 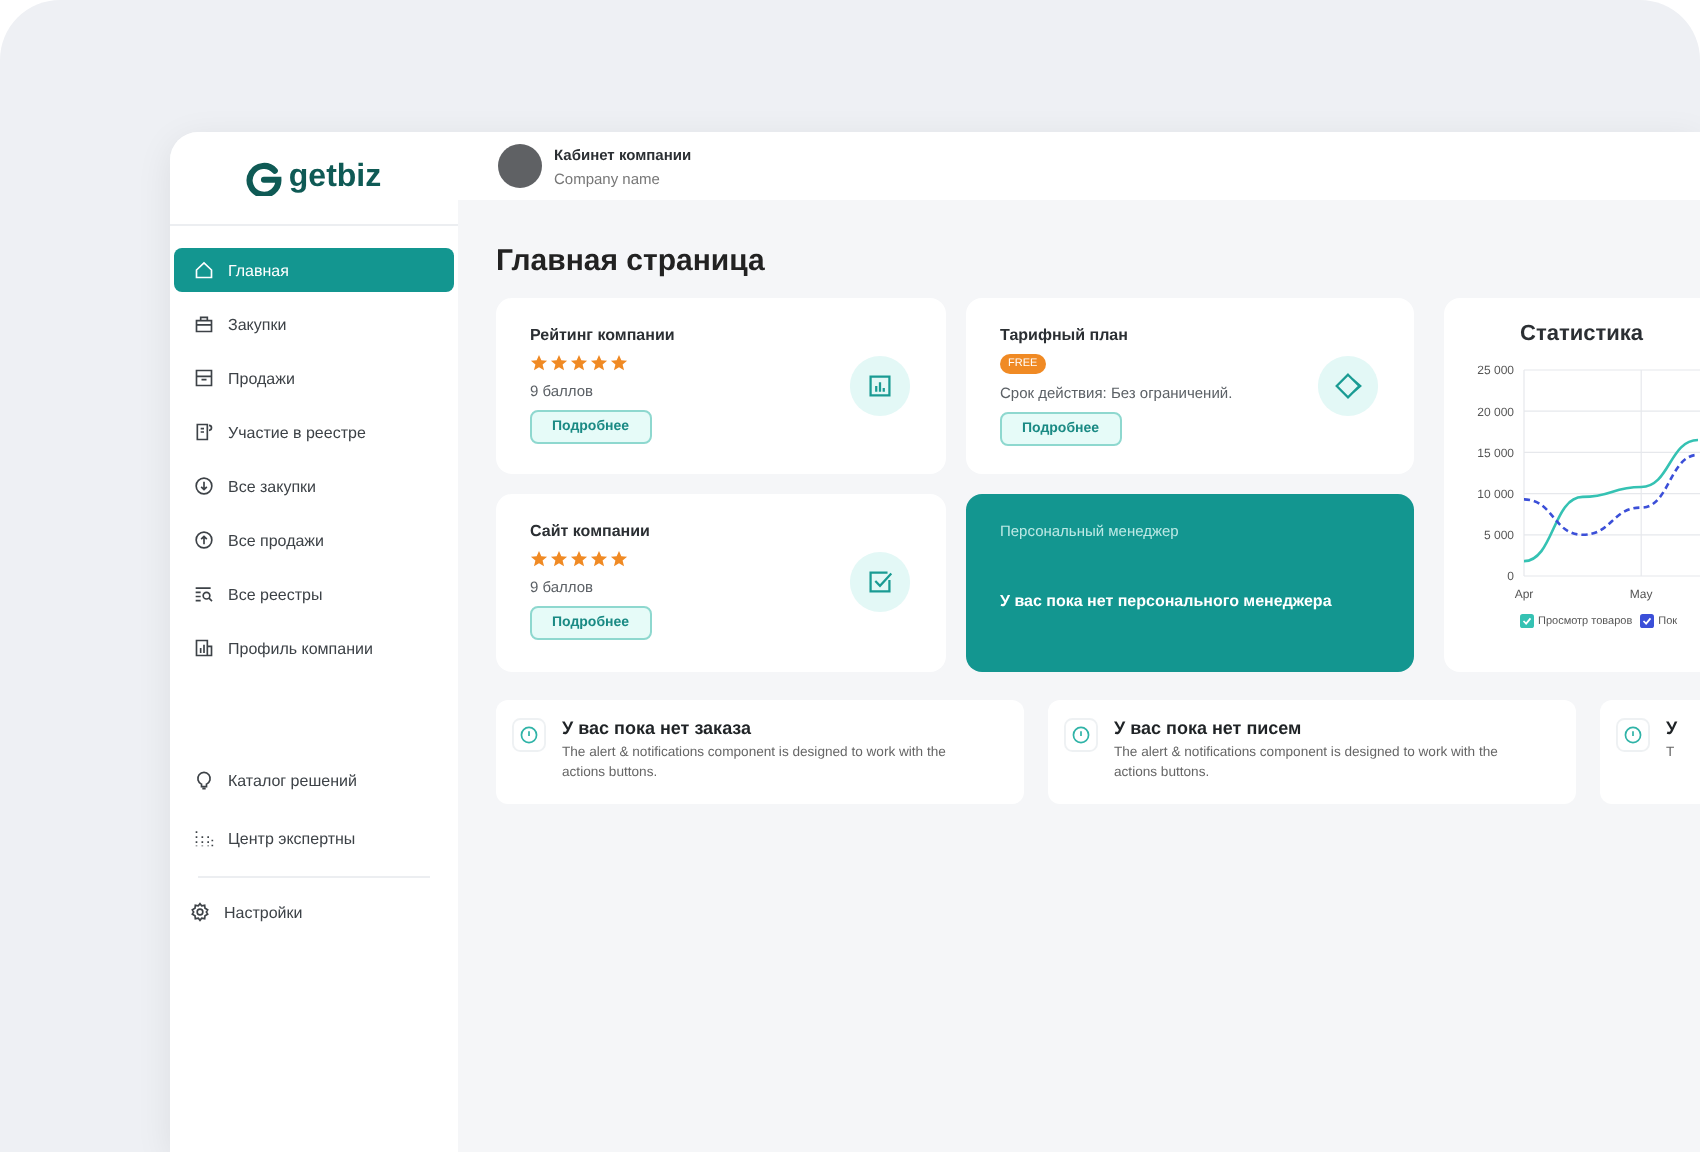 I want to click on bar-chart-icon, so click(x=880, y=386).